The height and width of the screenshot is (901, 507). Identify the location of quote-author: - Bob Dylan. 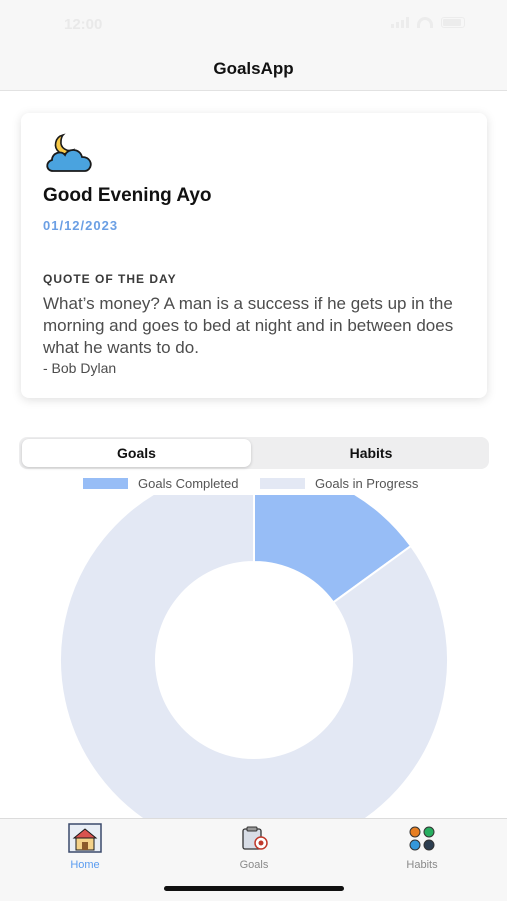
(80, 368).